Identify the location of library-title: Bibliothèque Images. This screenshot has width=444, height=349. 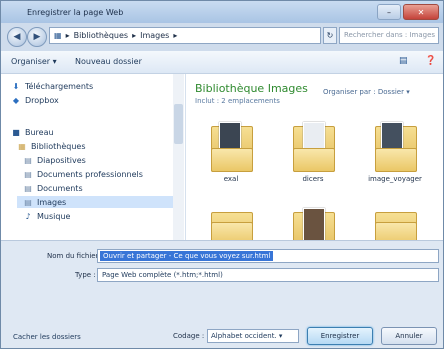
(251, 88).